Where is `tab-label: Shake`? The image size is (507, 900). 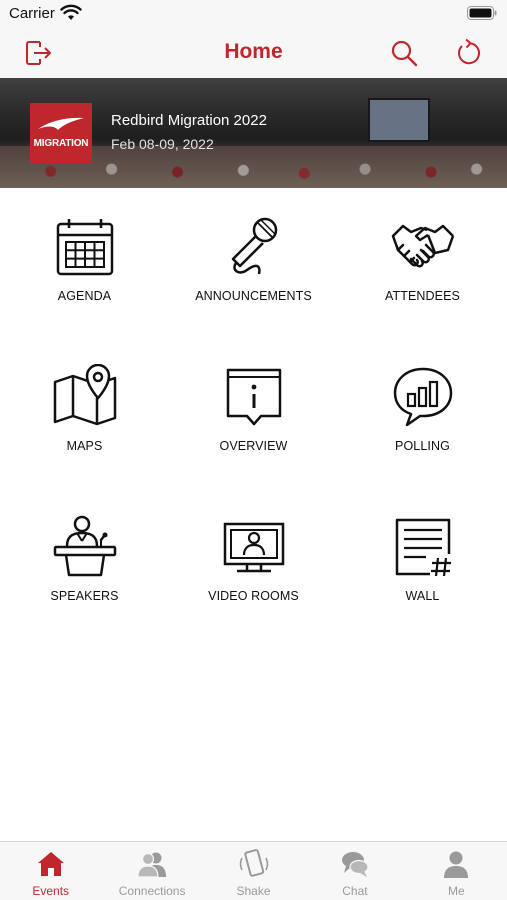
tab-label: Shake is located at coordinates (253, 891).